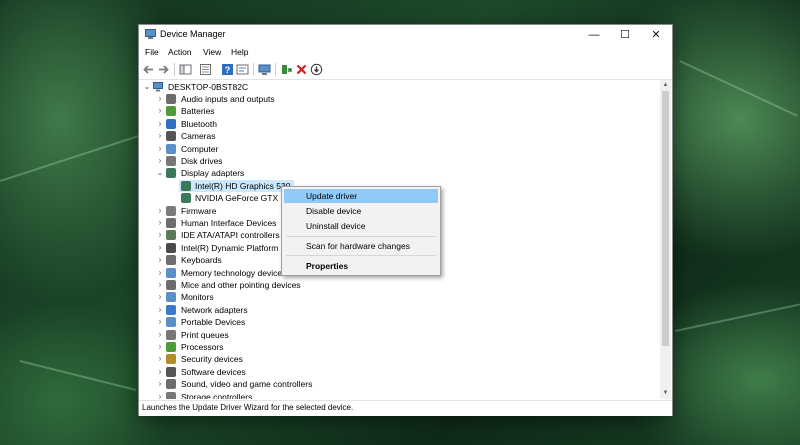  I want to click on sound-icon, so click(171, 384).